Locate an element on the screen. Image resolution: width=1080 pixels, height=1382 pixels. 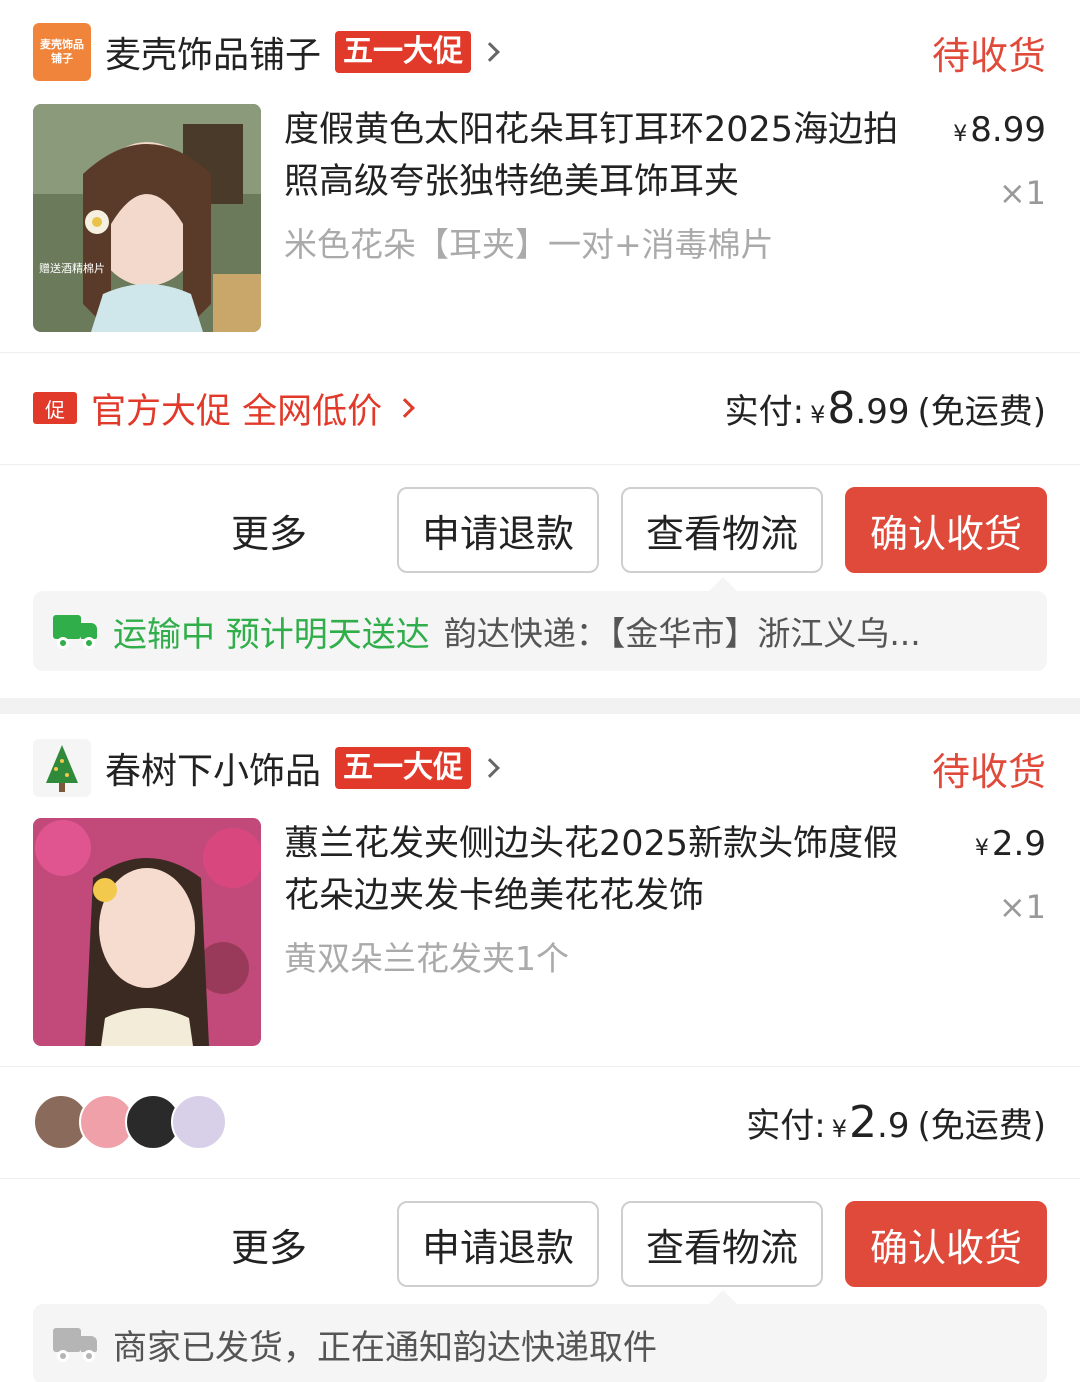
shop-logo-text: 麦壳饰品 is located at coordinates (62, 44).